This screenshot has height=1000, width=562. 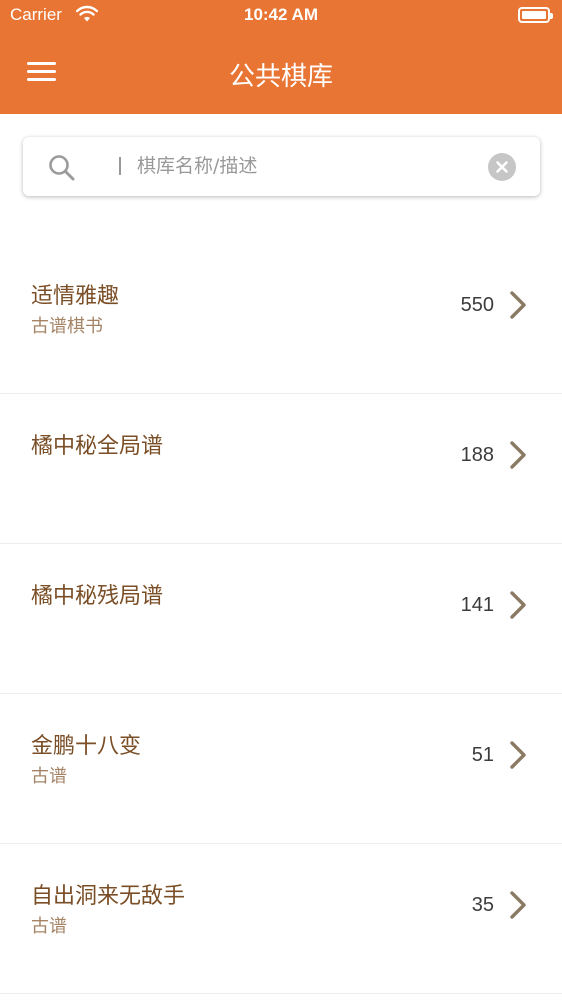 I want to click on item-count: 51, so click(x=482, y=755).